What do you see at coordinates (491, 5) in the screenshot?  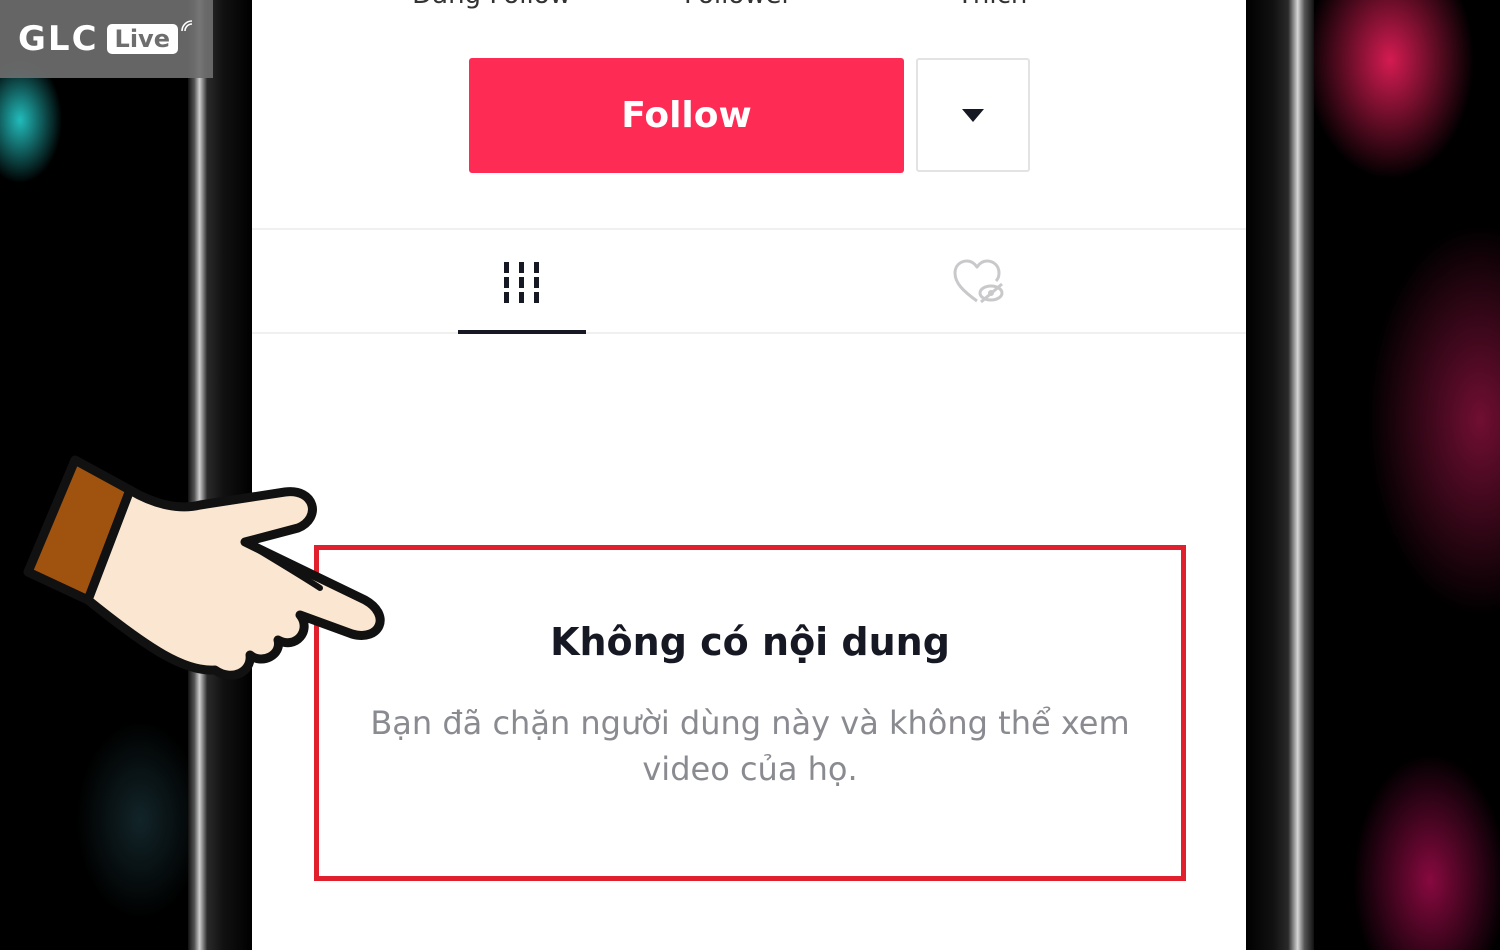 I see `following-label: Đang Follow` at bounding box center [491, 5].